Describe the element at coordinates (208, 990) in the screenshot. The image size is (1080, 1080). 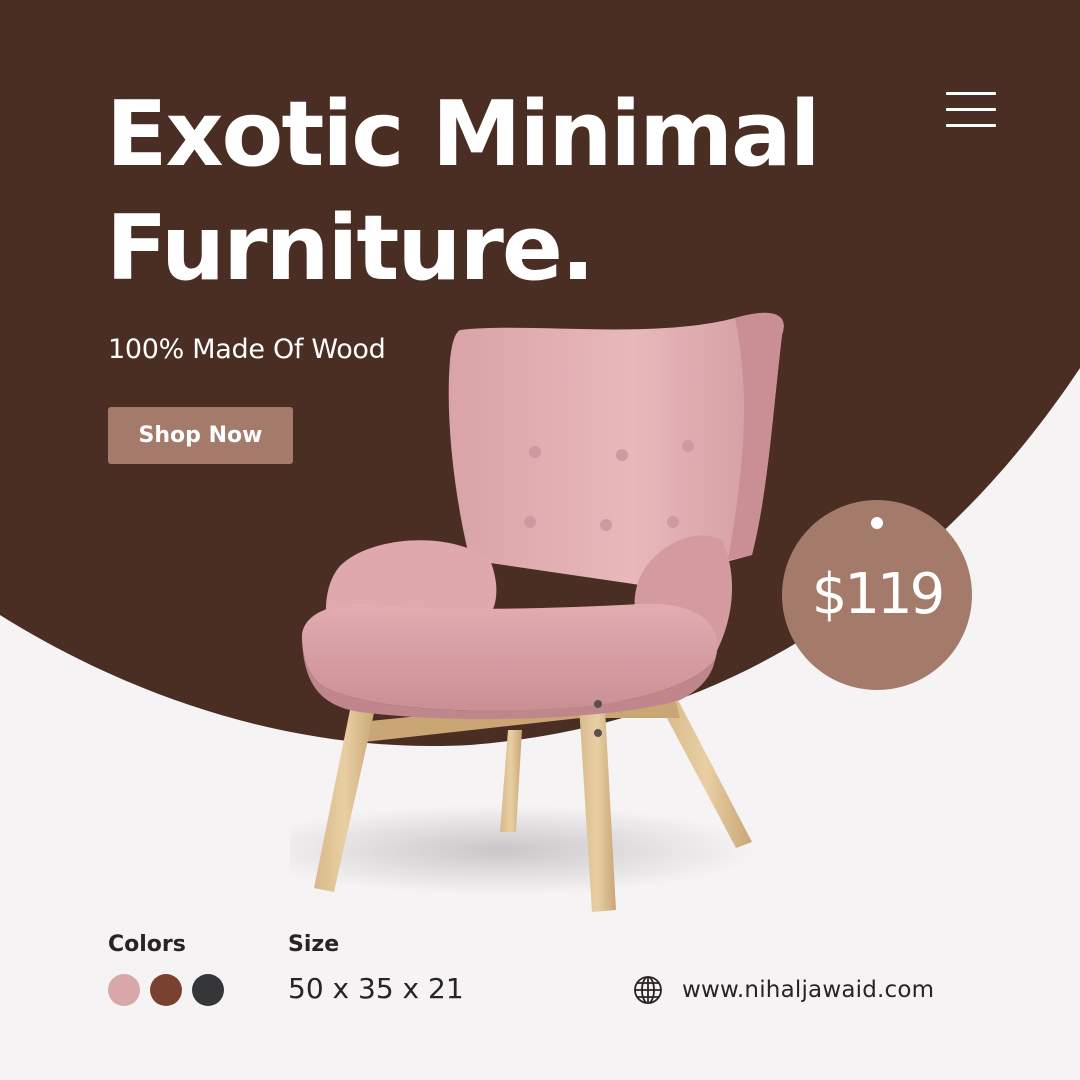
I see `color-swatch-charcoal` at that location.